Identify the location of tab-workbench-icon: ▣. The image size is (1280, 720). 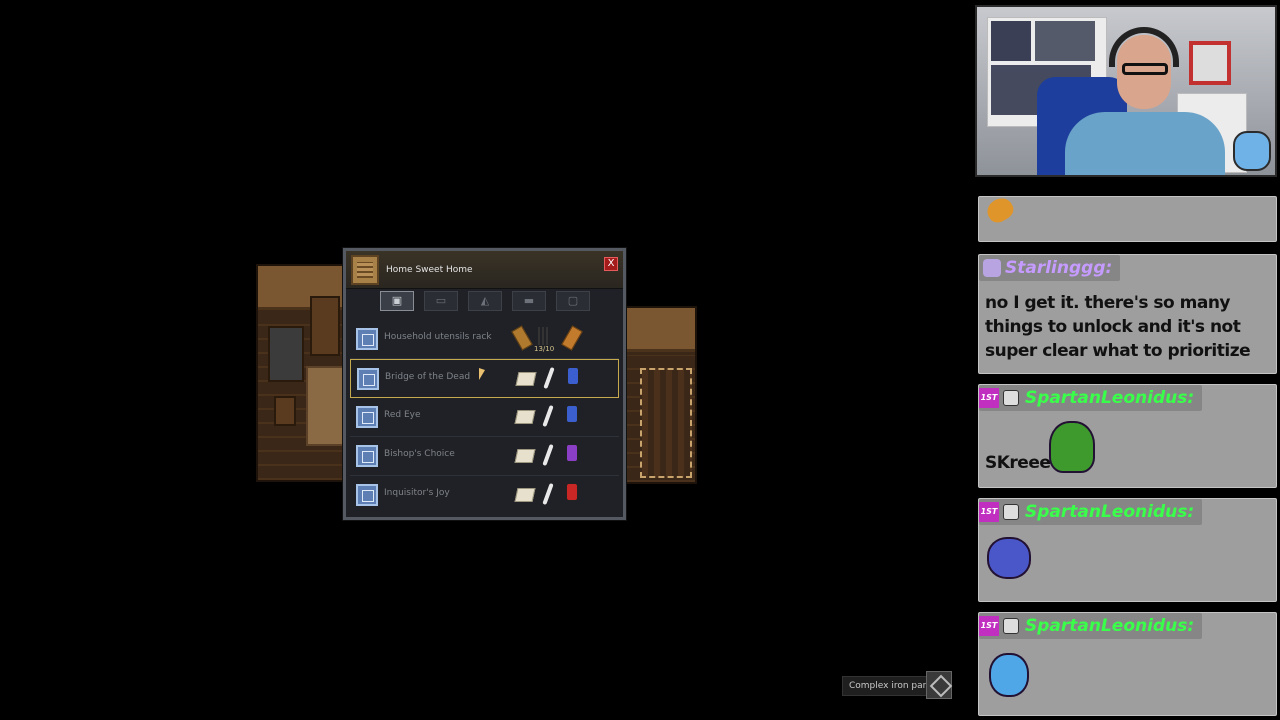
(397, 301).